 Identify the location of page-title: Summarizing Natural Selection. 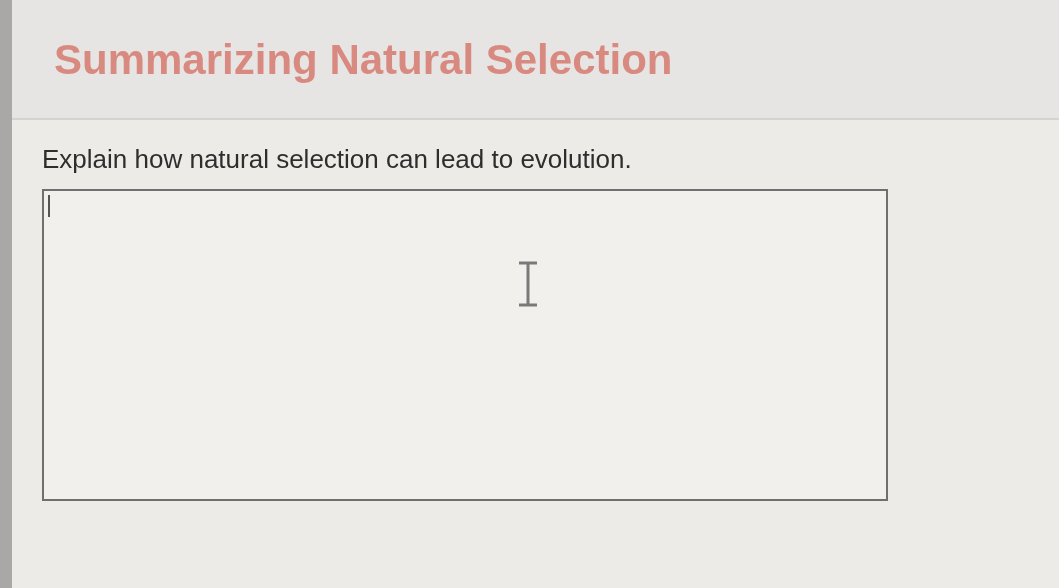
(364, 60).